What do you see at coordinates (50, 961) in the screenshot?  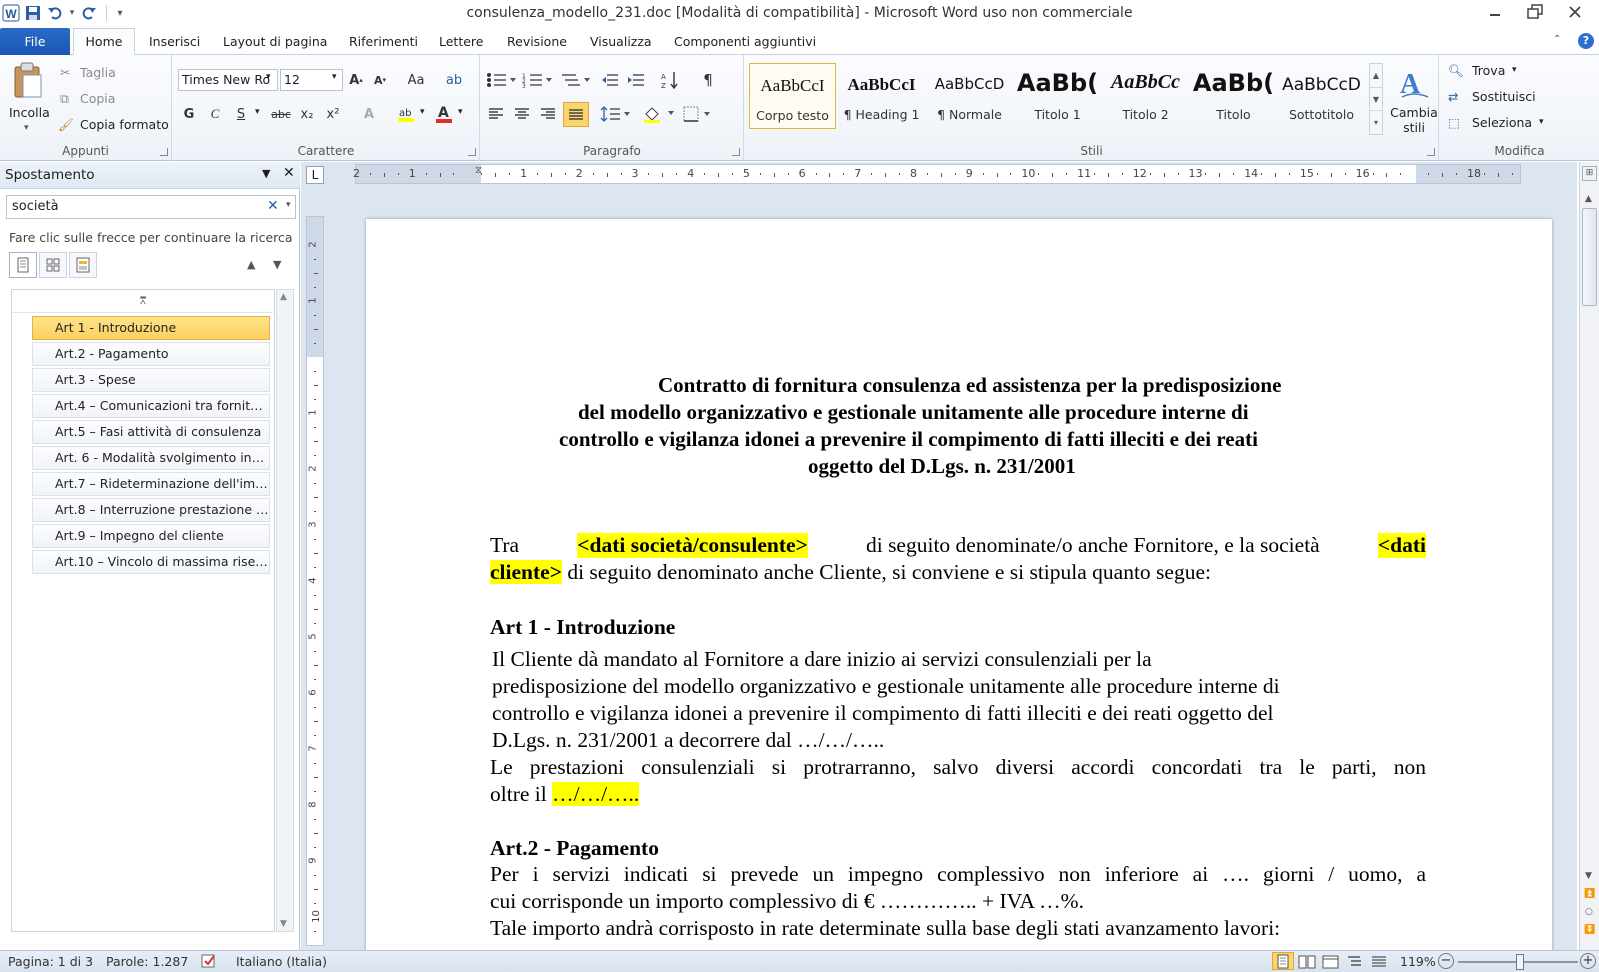 I see `page-indicator: Pagina: 1 di 3` at bounding box center [50, 961].